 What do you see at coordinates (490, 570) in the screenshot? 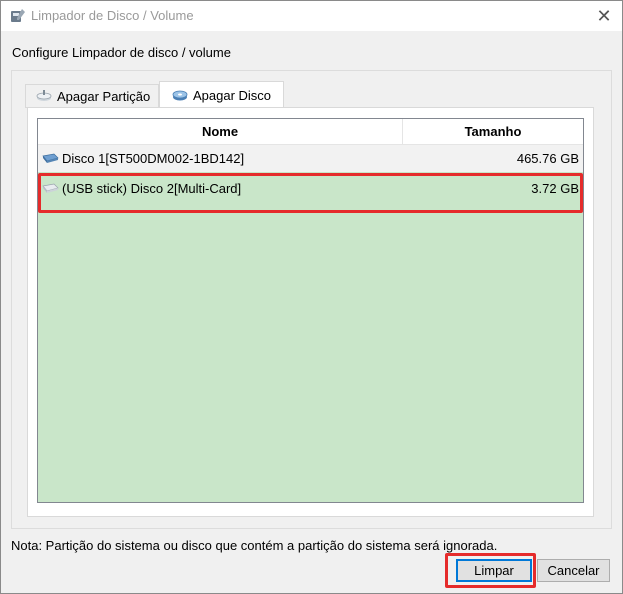
I see `button-highlight-box` at bounding box center [490, 570].